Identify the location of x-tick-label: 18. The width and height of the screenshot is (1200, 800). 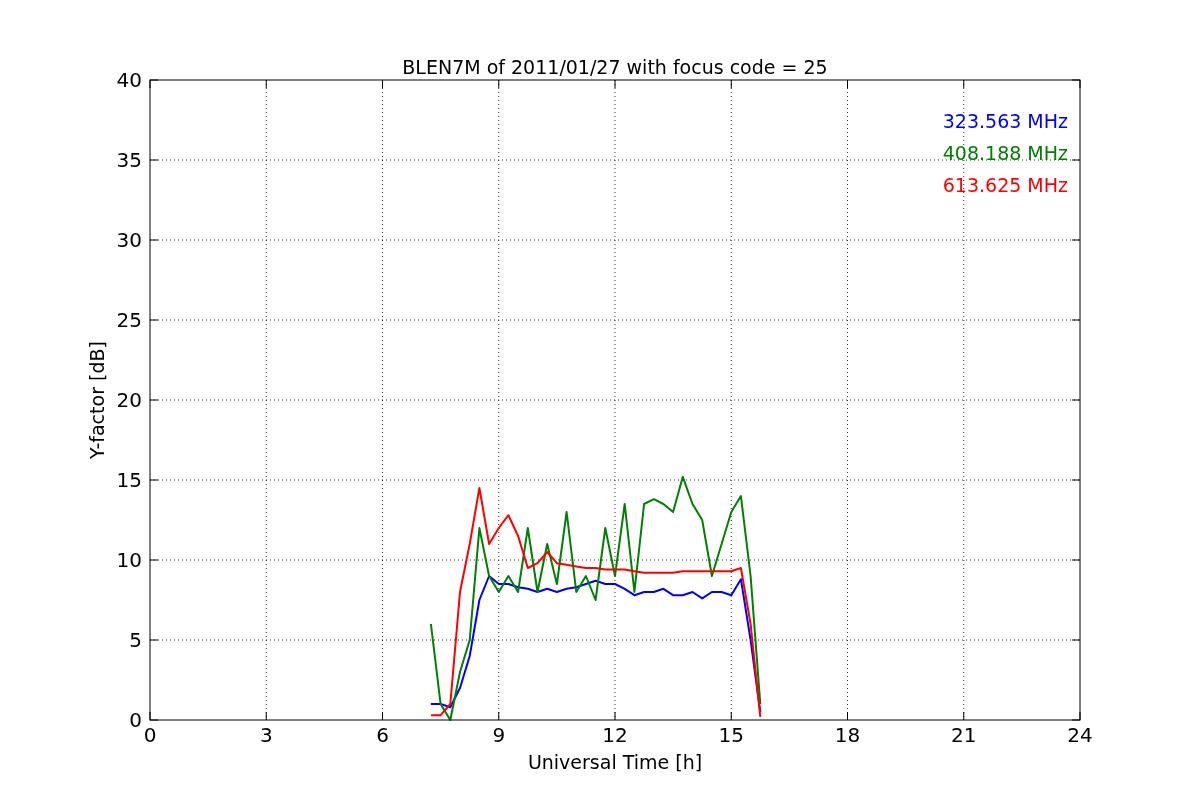
(847, 735).